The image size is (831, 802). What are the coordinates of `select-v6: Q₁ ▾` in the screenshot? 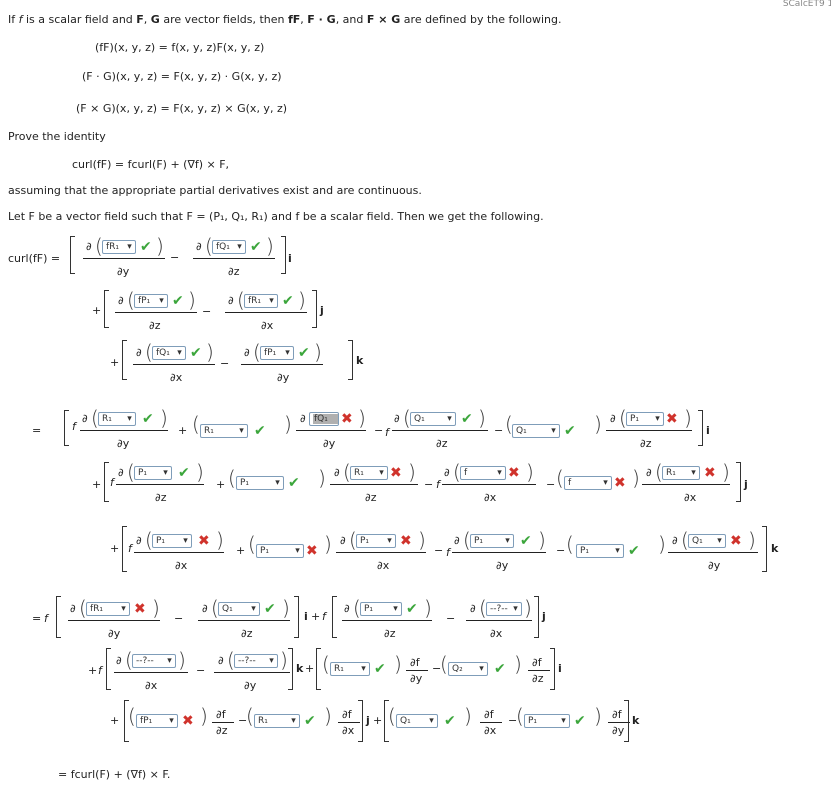 It's located at (707, 541).